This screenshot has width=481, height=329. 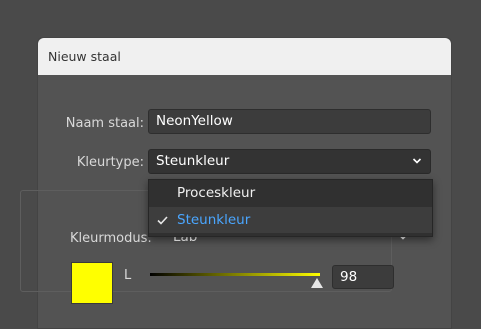 I want to click on swatch-name-value: NeonYellow, so click(x=194, y=121).